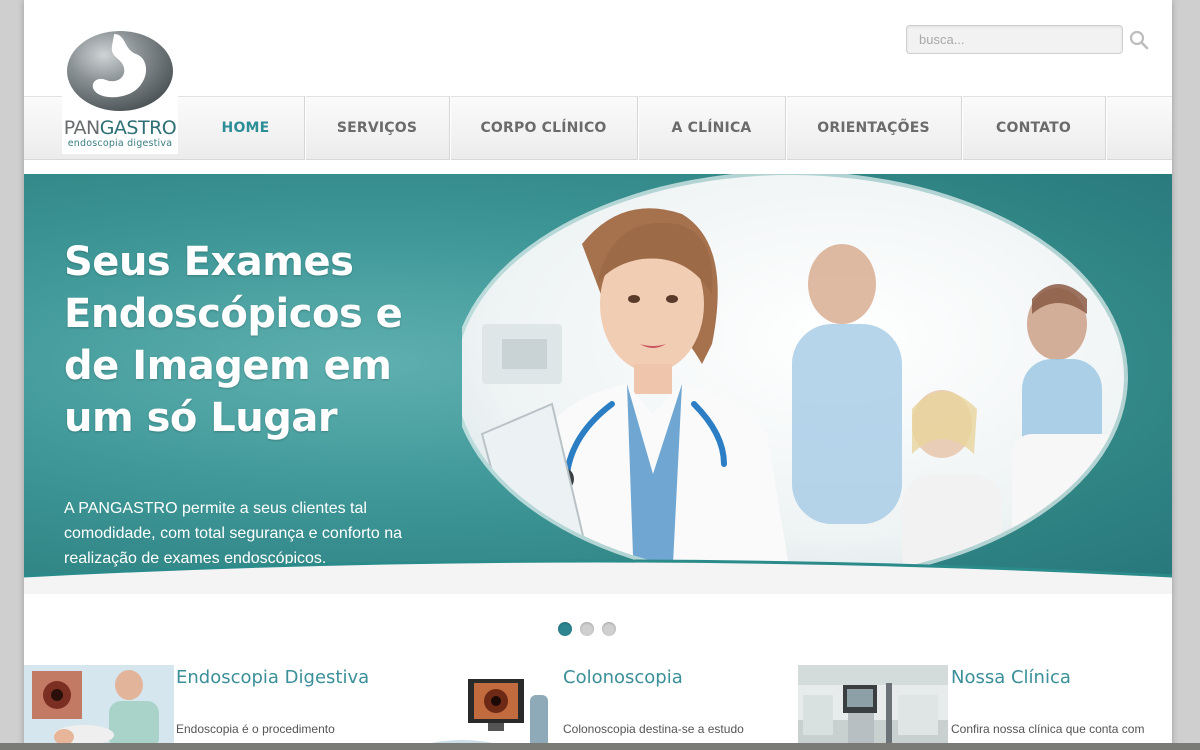  I want to click on feature-text-endoscopia: Endoscopia é o procedimento, so click(255, 729).